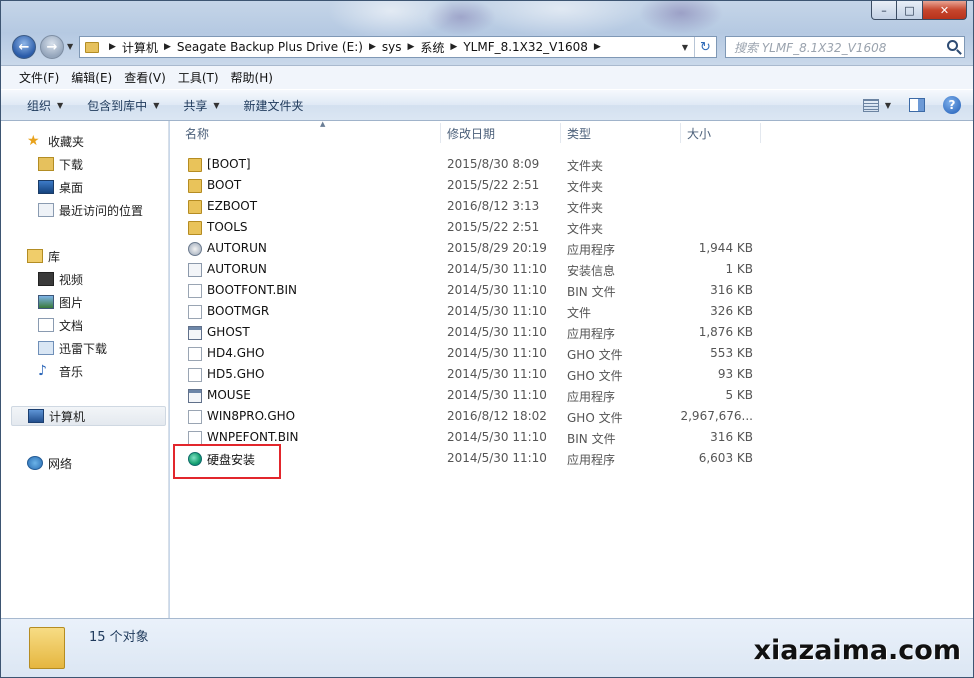 The image size is (974, 678). What do you see at coordinates (46, 348) in the screenshot?
I see `thunder-downloads-icon` at bounding box center [46, 348].